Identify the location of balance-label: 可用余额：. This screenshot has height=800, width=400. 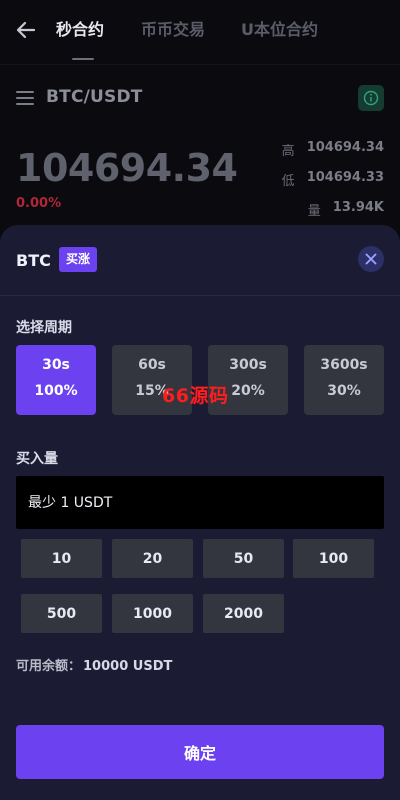
(49, 666).